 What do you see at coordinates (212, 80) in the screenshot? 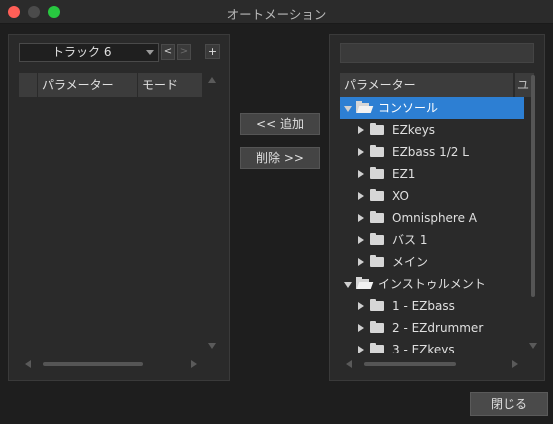
I see `scroll-up-icon` at bounding box center [212, 80].